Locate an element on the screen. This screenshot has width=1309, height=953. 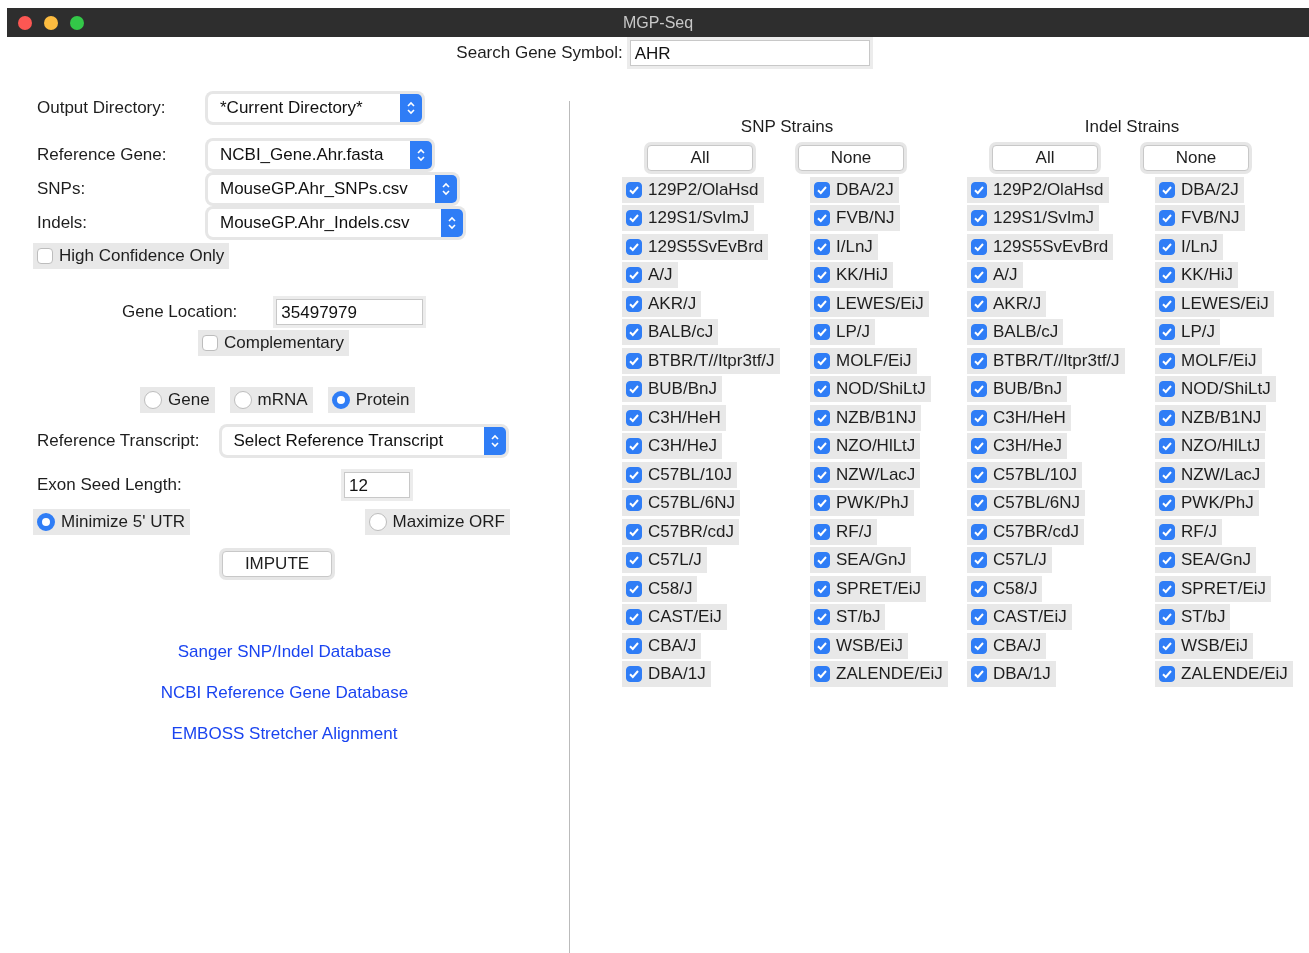
gene-location-field: 35497979 is located at coordinates (350, 312).